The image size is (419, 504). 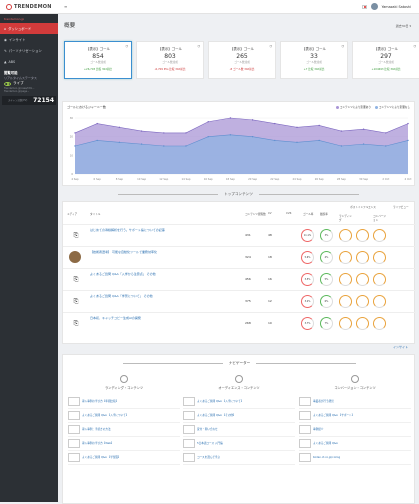 I want to click on sidebar-item-insight: ◉ インサイト, so click(x=29, y=39).